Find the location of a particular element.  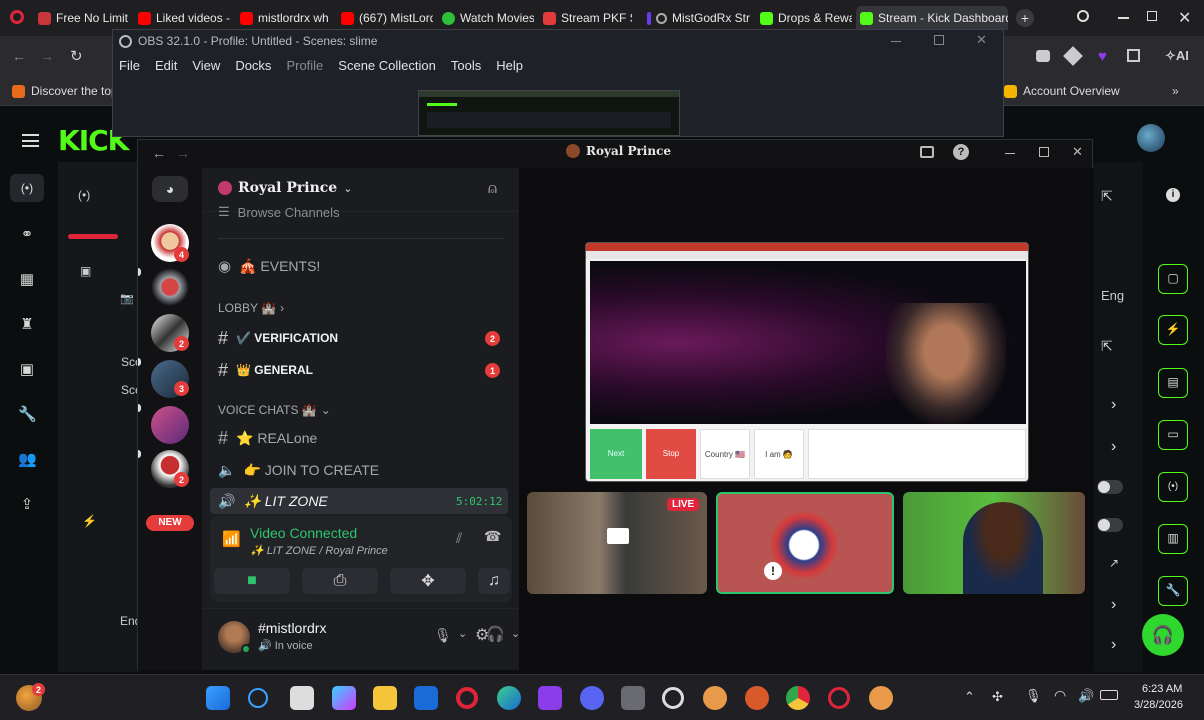

restore-icon is located at coordinates (1152, 16).